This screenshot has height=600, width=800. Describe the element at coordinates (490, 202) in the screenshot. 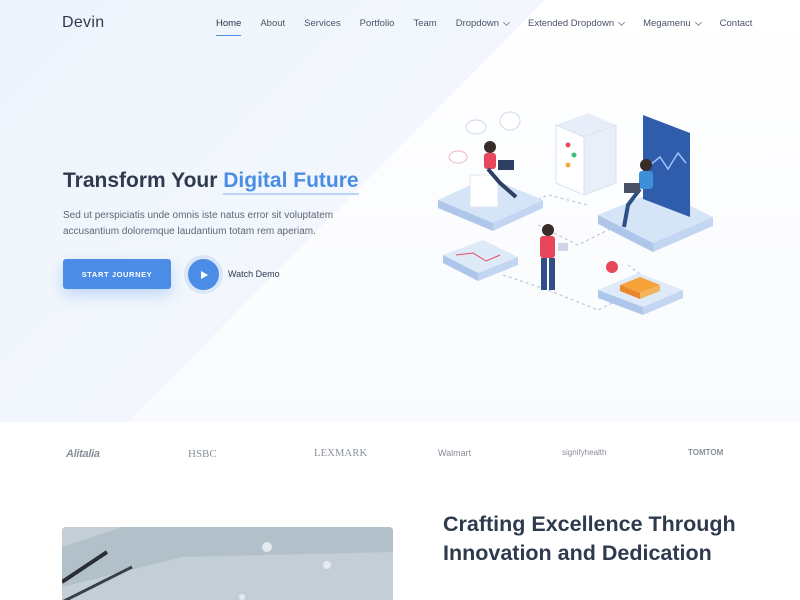

I see `platform-left` at that location.